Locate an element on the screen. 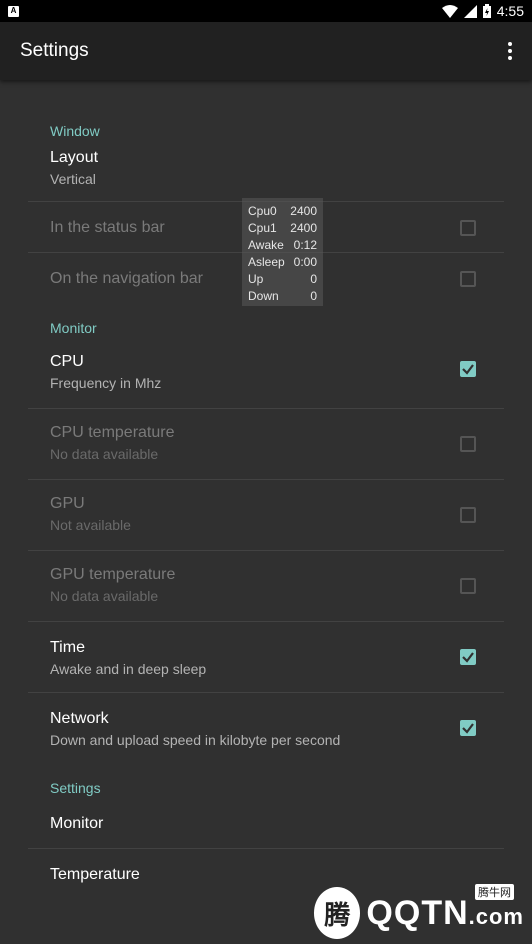 The image size is (532, 944). status-time: 4:55 is located at coordinates (510, 11).